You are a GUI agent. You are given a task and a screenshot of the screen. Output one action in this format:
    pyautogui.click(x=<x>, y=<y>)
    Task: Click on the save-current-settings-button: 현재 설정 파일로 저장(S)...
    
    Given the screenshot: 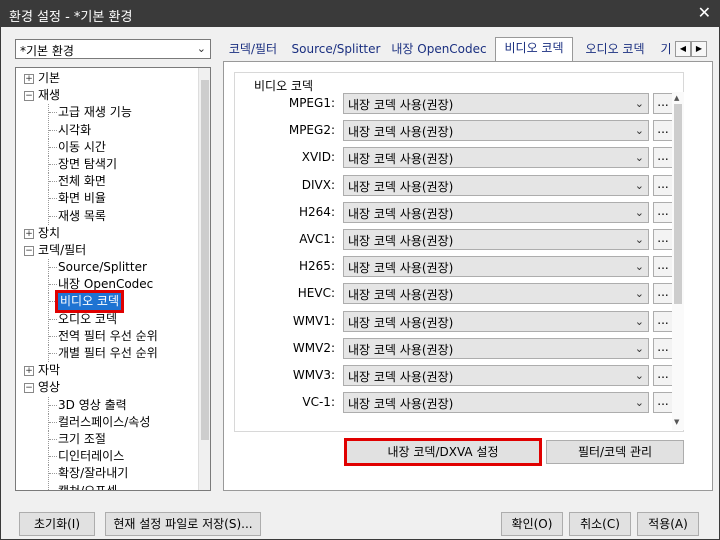 What is the action you would take?
    pyautogui.click(x=183, y=524)
    